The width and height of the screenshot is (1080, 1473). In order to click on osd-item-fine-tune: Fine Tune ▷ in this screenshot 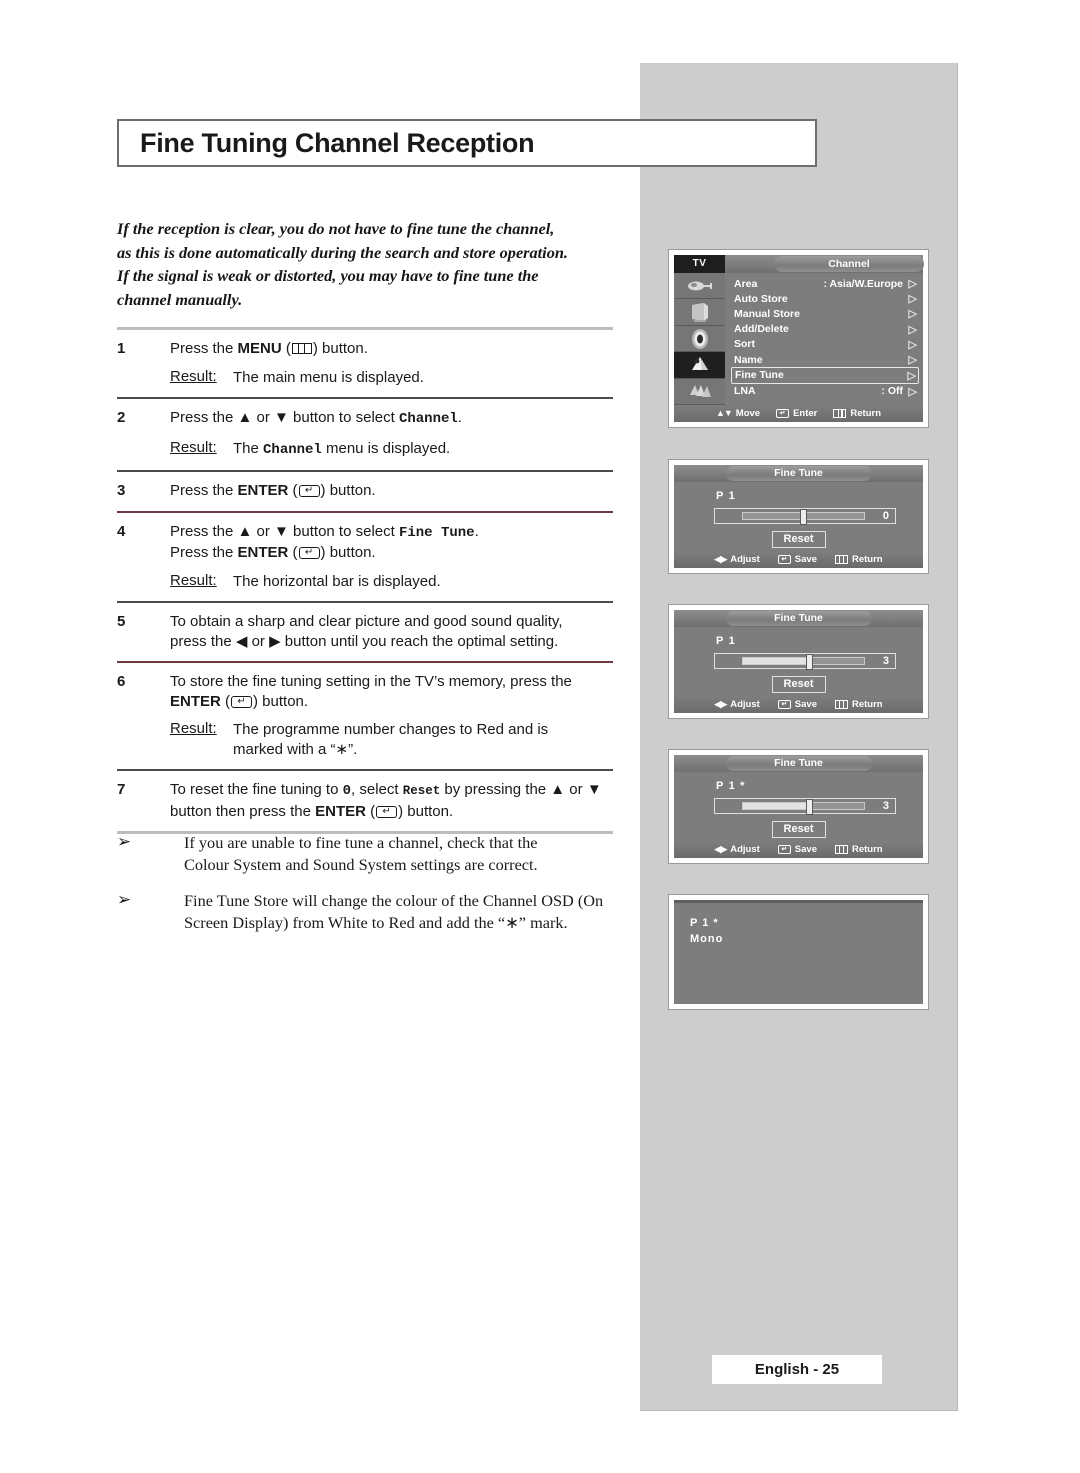, I will do `click(825, 375)`.